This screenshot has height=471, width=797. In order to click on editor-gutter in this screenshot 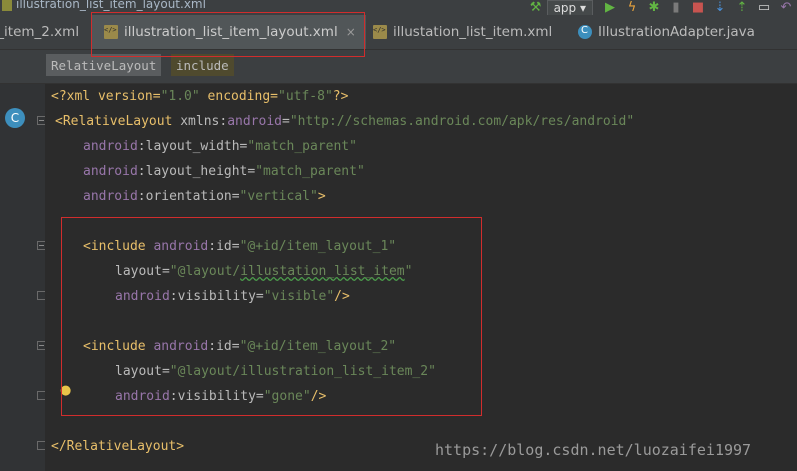, I will do `click(22, 277)`.